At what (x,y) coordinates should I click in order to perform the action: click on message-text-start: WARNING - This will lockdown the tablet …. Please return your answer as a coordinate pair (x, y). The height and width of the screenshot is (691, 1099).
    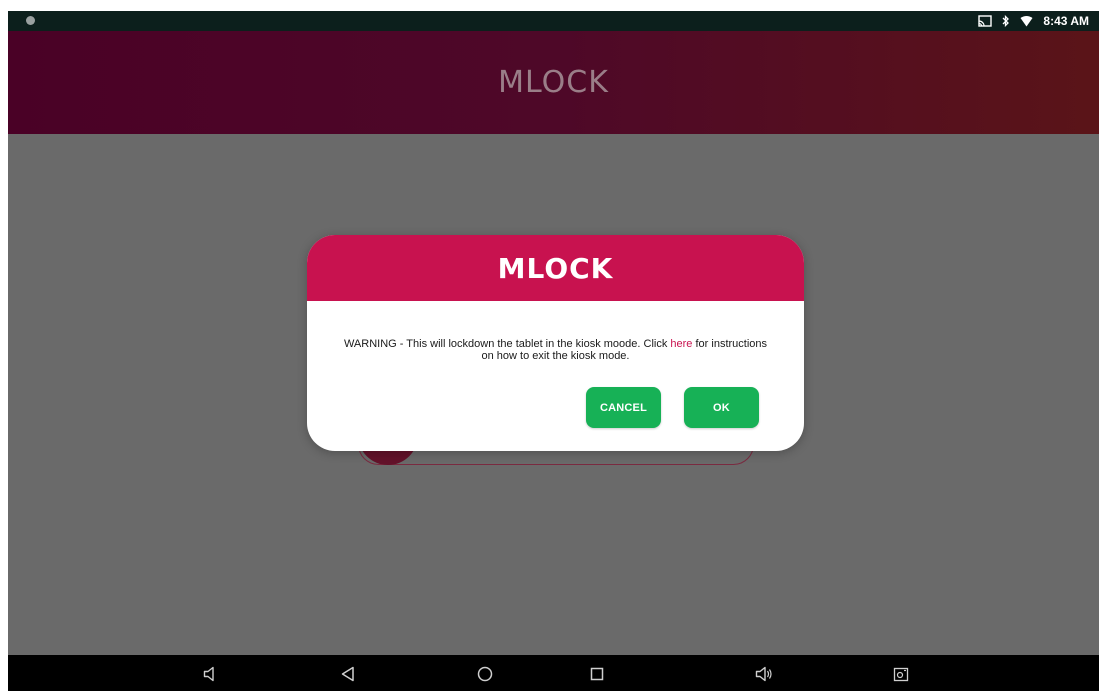
    Looking at the image, I should click on (507, 344).